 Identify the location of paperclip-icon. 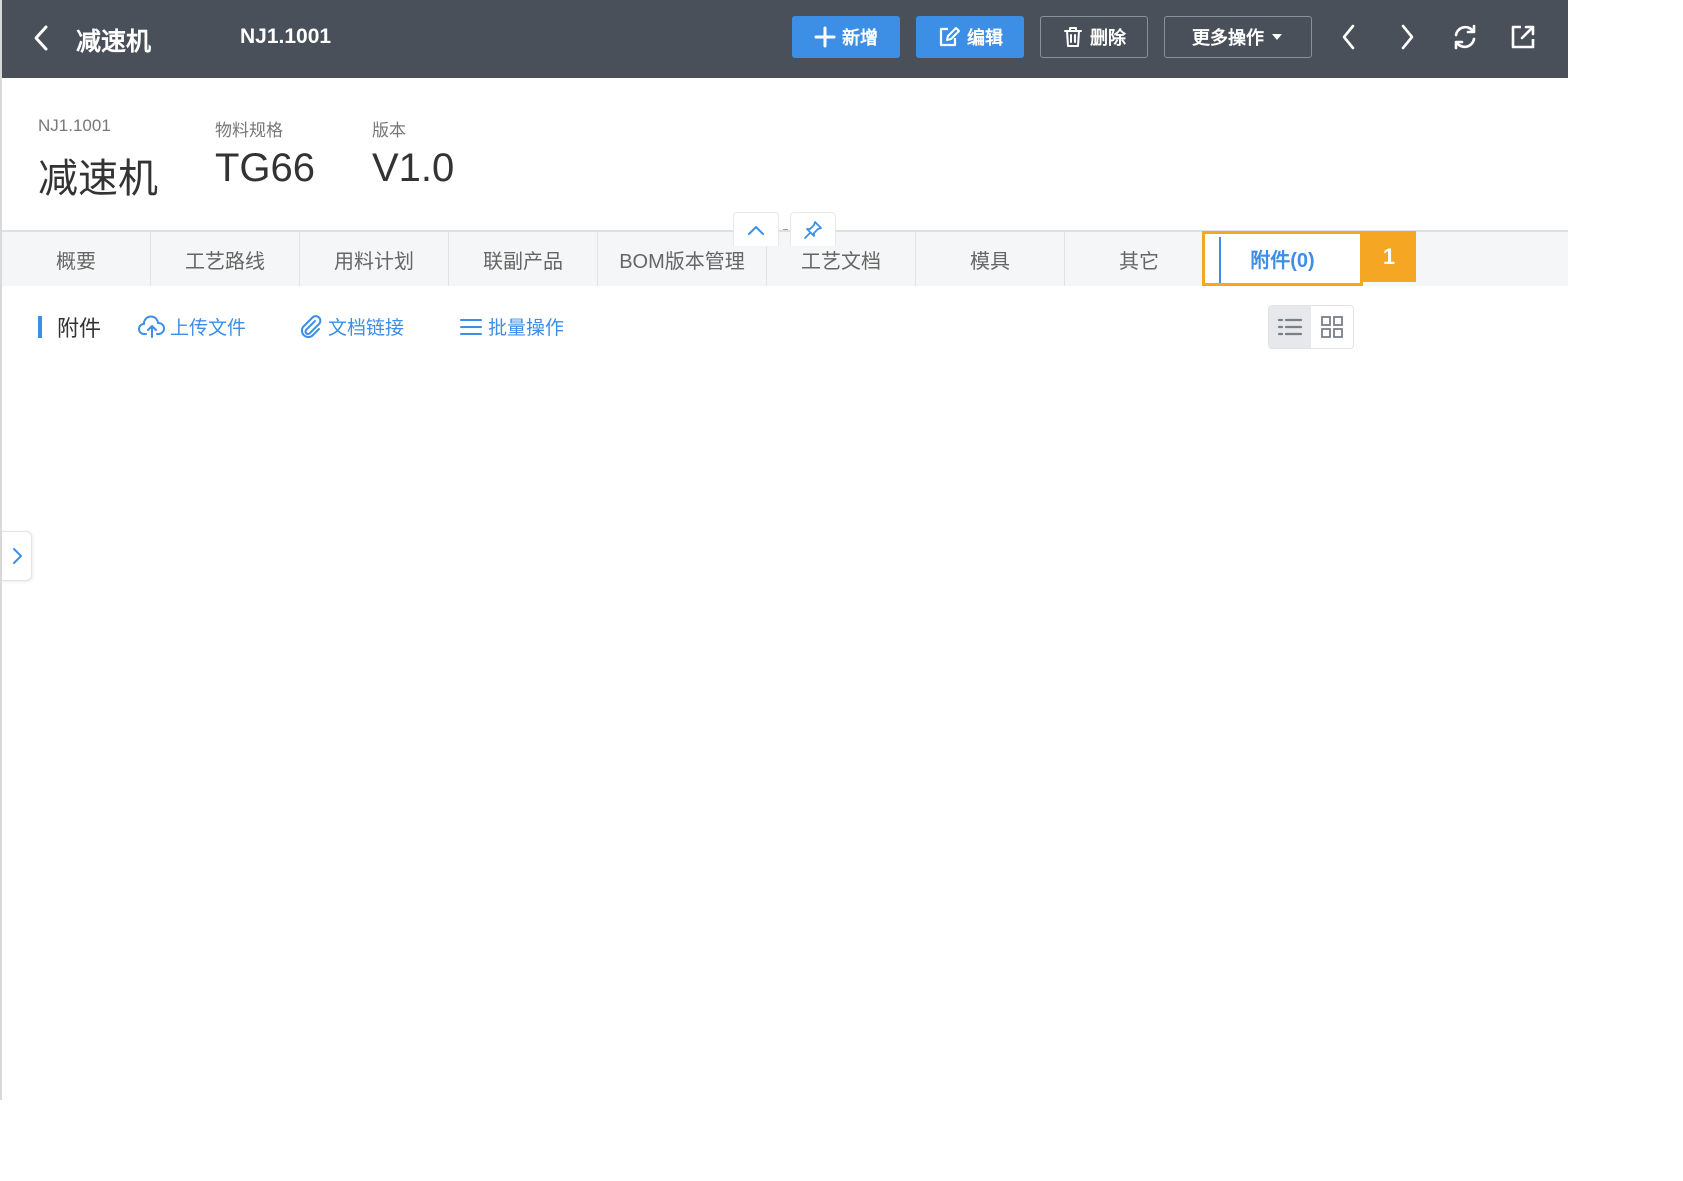
(311, 326).